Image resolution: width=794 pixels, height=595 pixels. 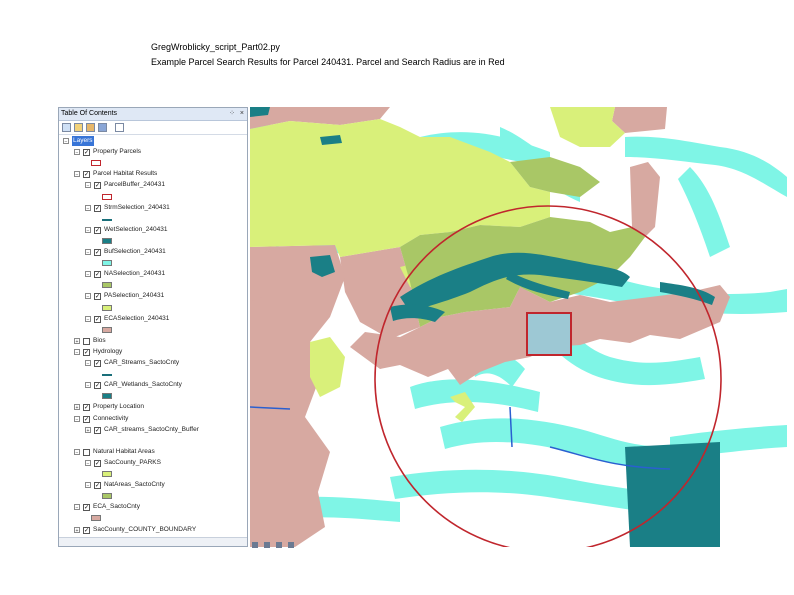 What do you see at coordinates (111, 418) in the screenshot?
I see `layer-name: Connectivity` at bounding box center [111, 418].